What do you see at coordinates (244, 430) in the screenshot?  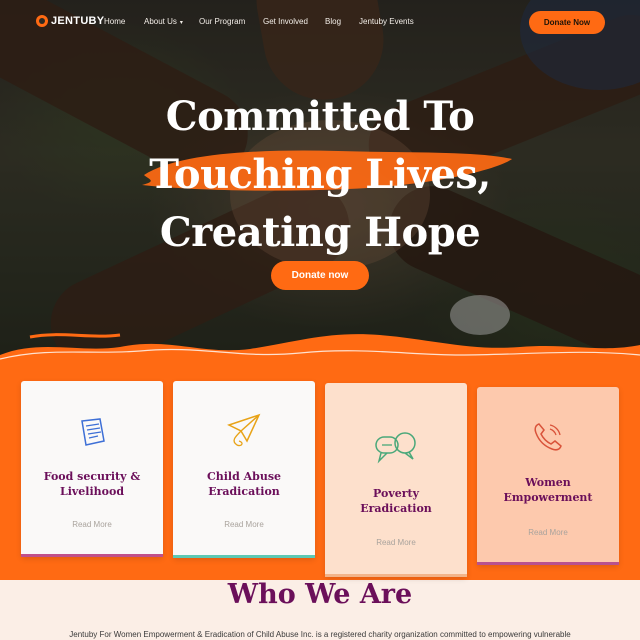 I see `paper-plane-icon` at bounding box center [244, 430].